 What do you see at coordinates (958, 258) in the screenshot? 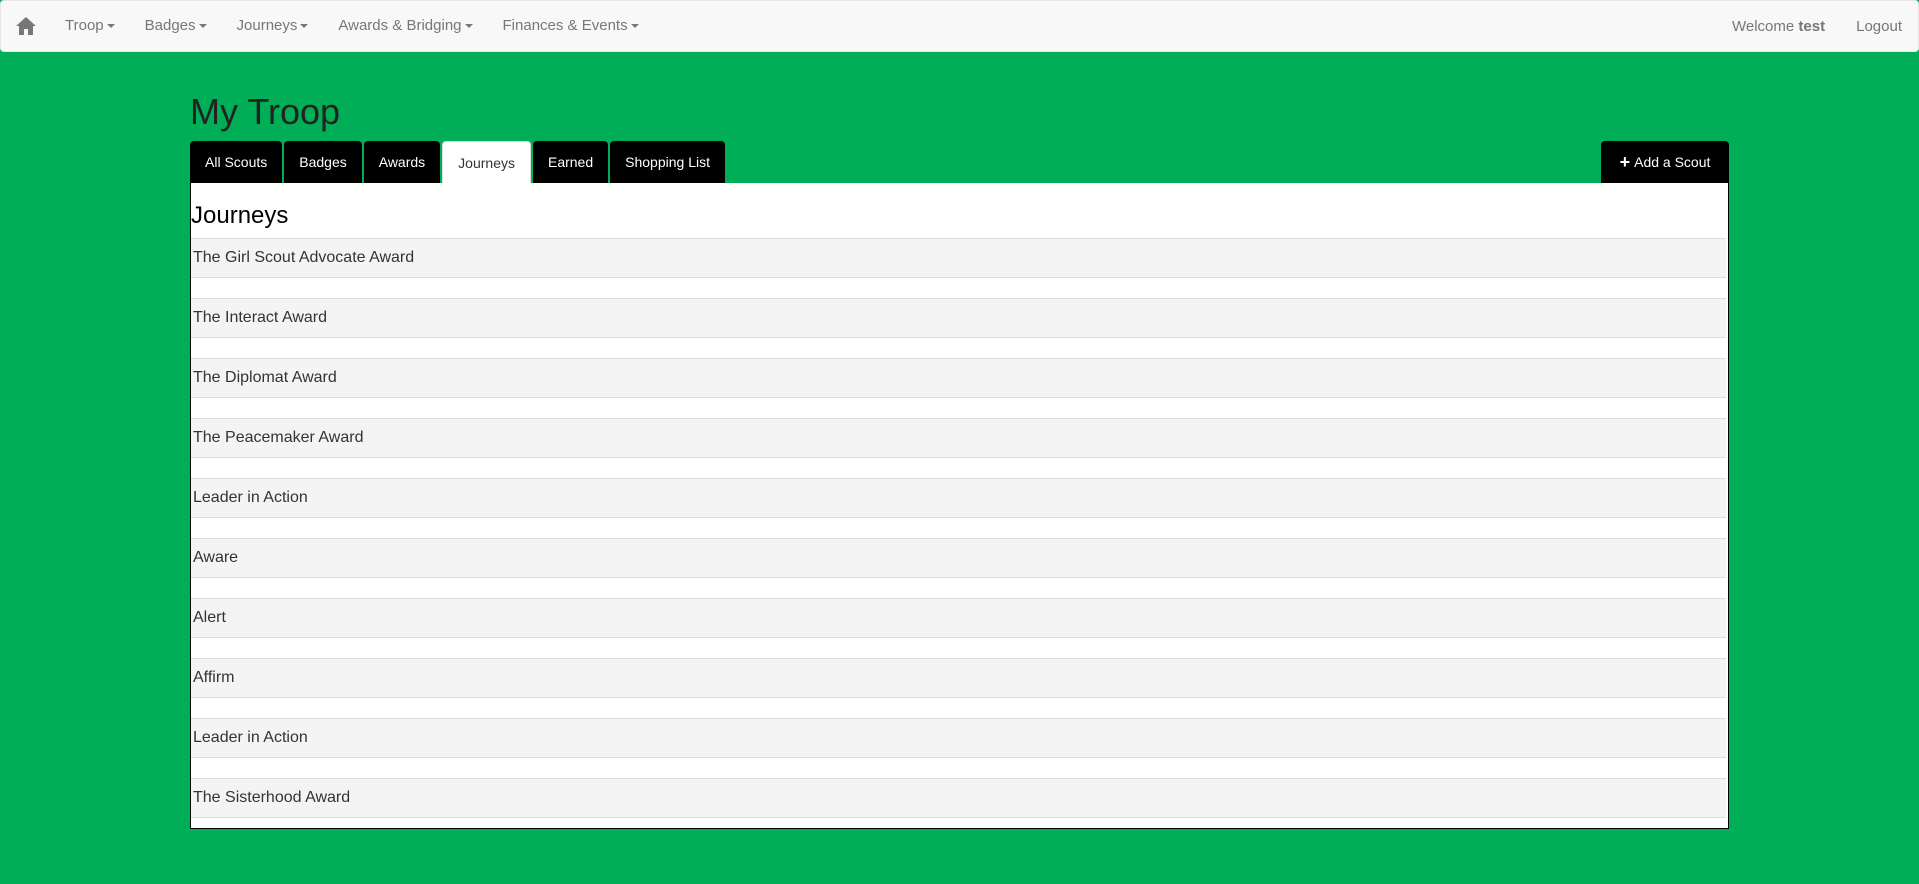
I see `list-item: The Girl Scout Advocate Award` at bounding box center [958, 258].